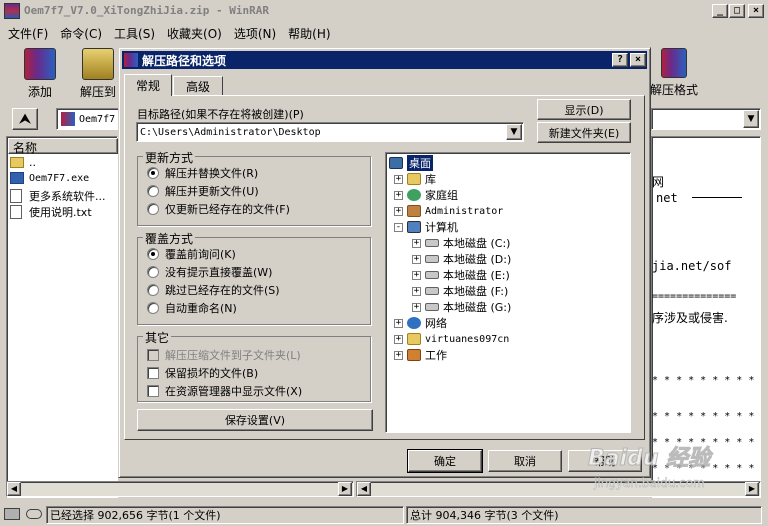 The height and width of the screenshot is (526, 768). What do you see at coordinates (25, 119) in the screenshot?
I see `up-folder-button: ⮝` at bounding box center [25, 119].